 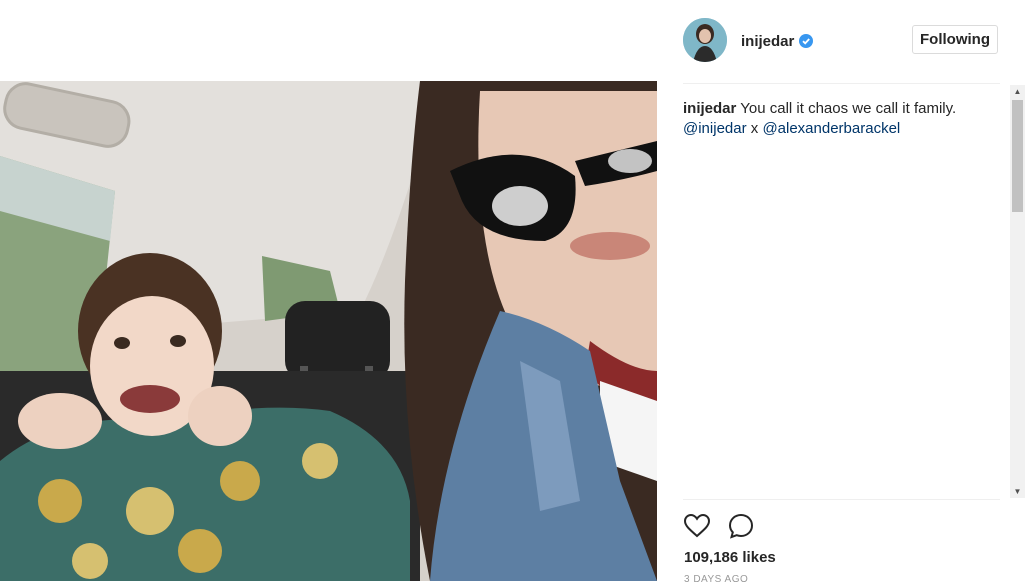 I want to click on likes-count: 109,186 likes, so click(x=730, y=557).